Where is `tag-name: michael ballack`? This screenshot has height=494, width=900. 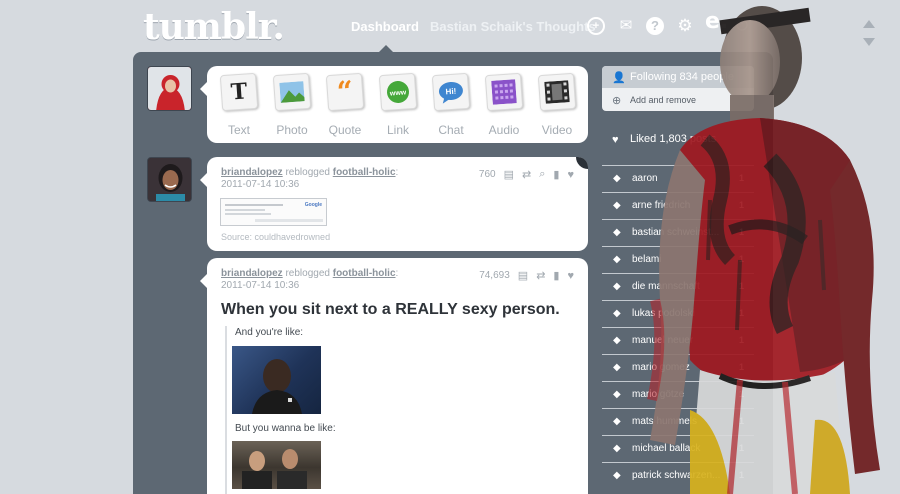
tag-name: michael ballack is located at coordinates (666, 448).